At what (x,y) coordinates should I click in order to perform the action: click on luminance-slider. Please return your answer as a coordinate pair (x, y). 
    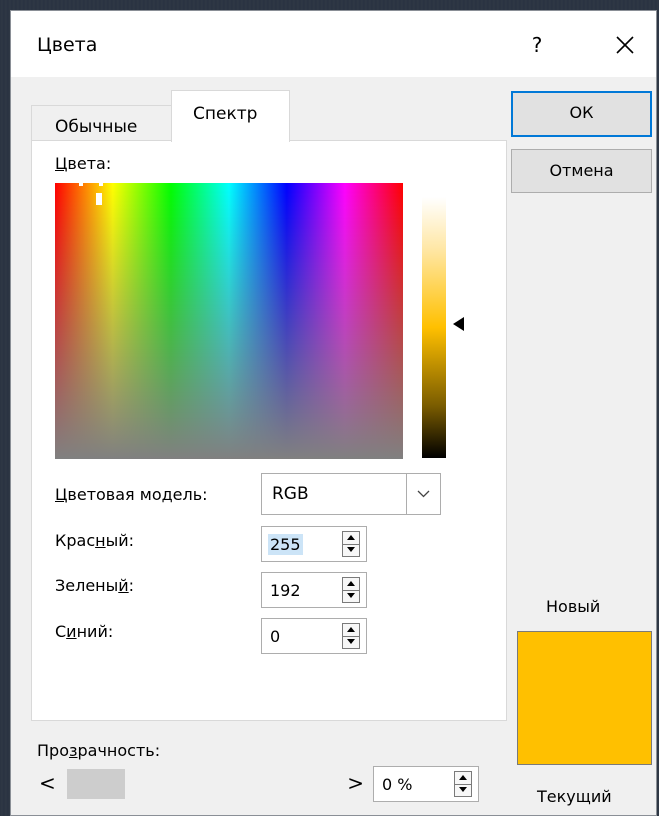
    Looking at the image, I should click on (434, 327).